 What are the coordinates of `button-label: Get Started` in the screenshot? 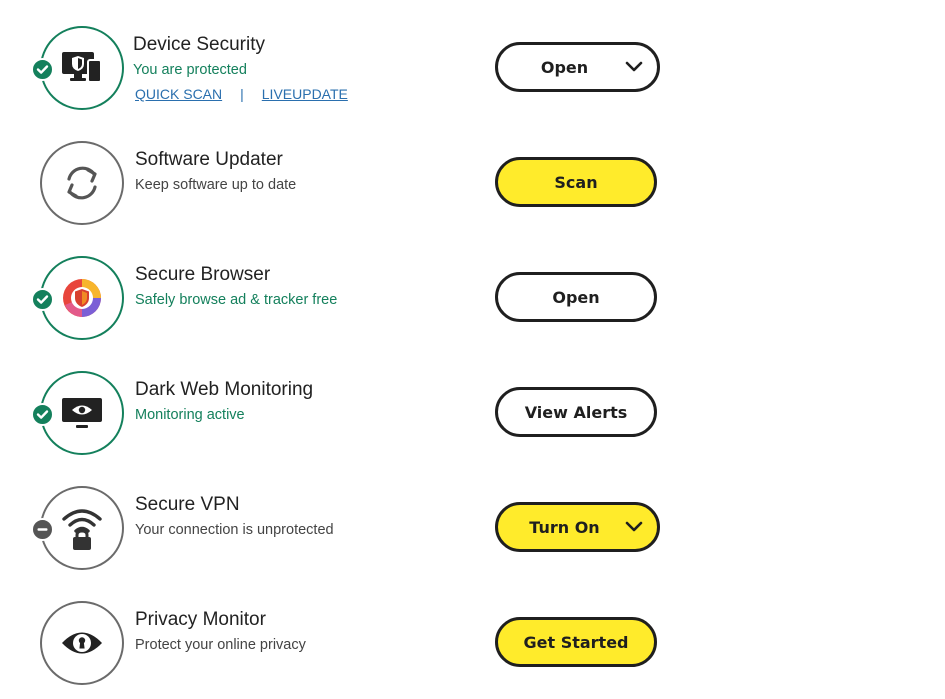 It's located at (576, 642).